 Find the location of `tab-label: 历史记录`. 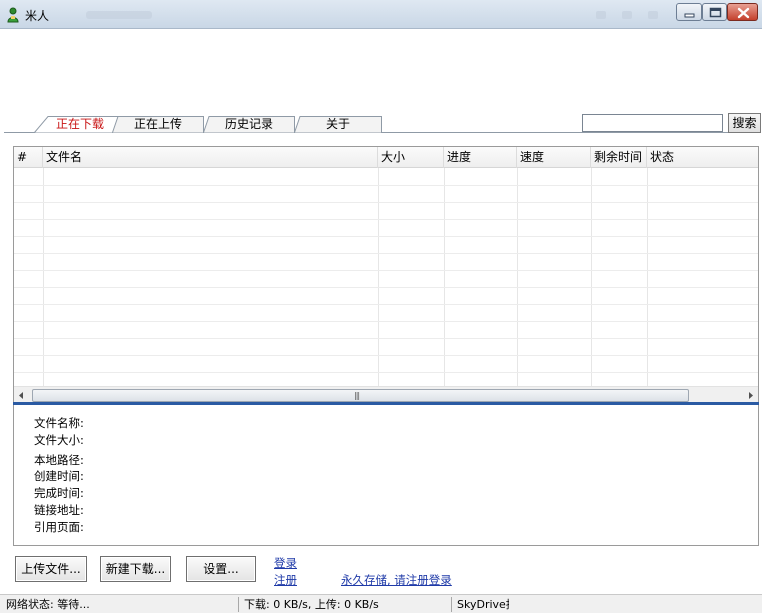

tab-label: 历史记录 is located at coordinates (248, 124).